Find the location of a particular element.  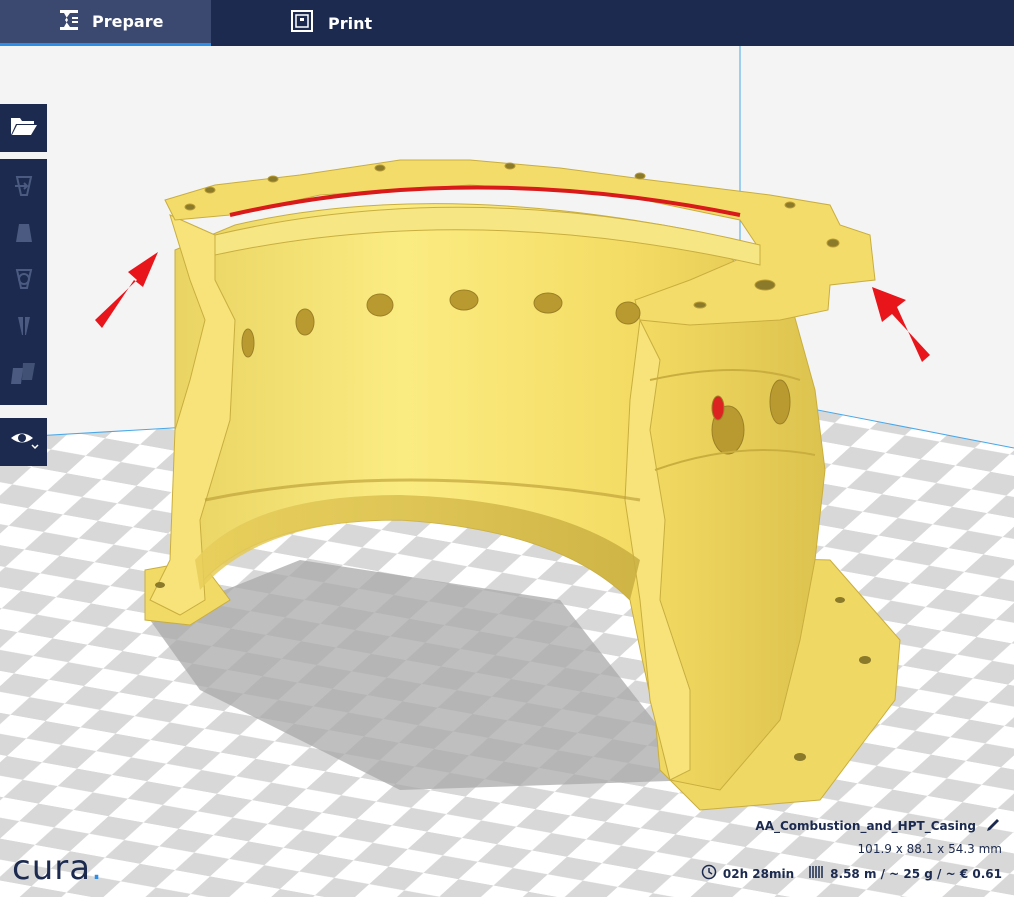

clock-icon is located at coordinates (709, 873).